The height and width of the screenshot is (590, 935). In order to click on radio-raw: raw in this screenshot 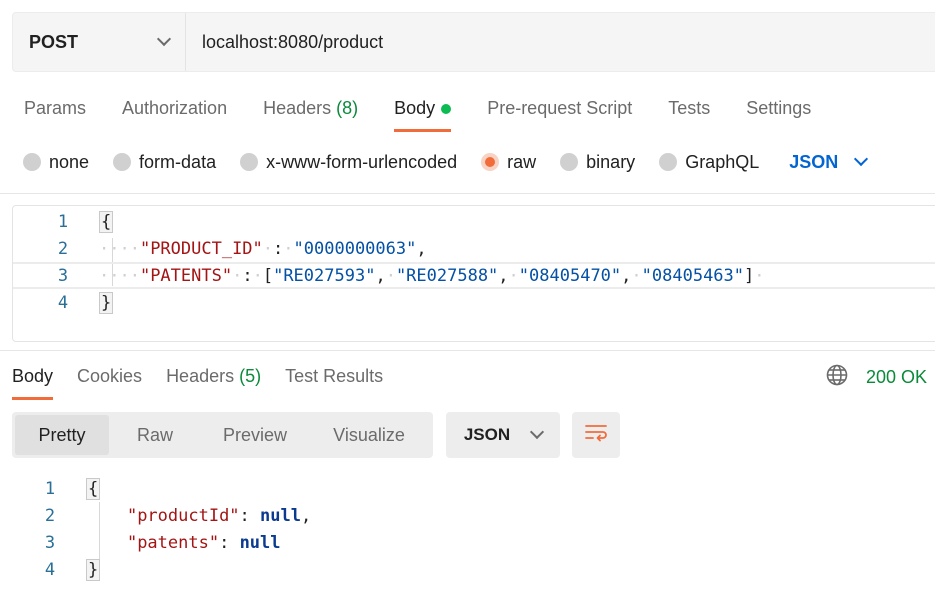, I will do `click(508, 162)`.